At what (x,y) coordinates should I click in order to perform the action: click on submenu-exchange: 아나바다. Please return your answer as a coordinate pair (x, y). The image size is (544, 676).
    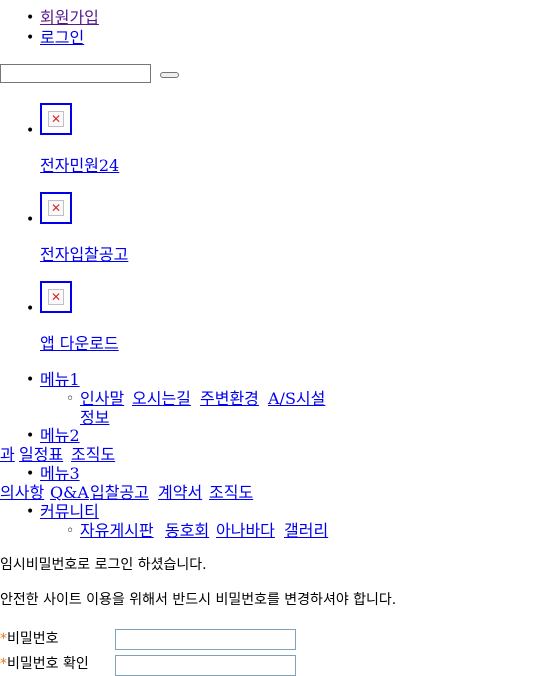
    Looking at the image, I should click on (245, 530).